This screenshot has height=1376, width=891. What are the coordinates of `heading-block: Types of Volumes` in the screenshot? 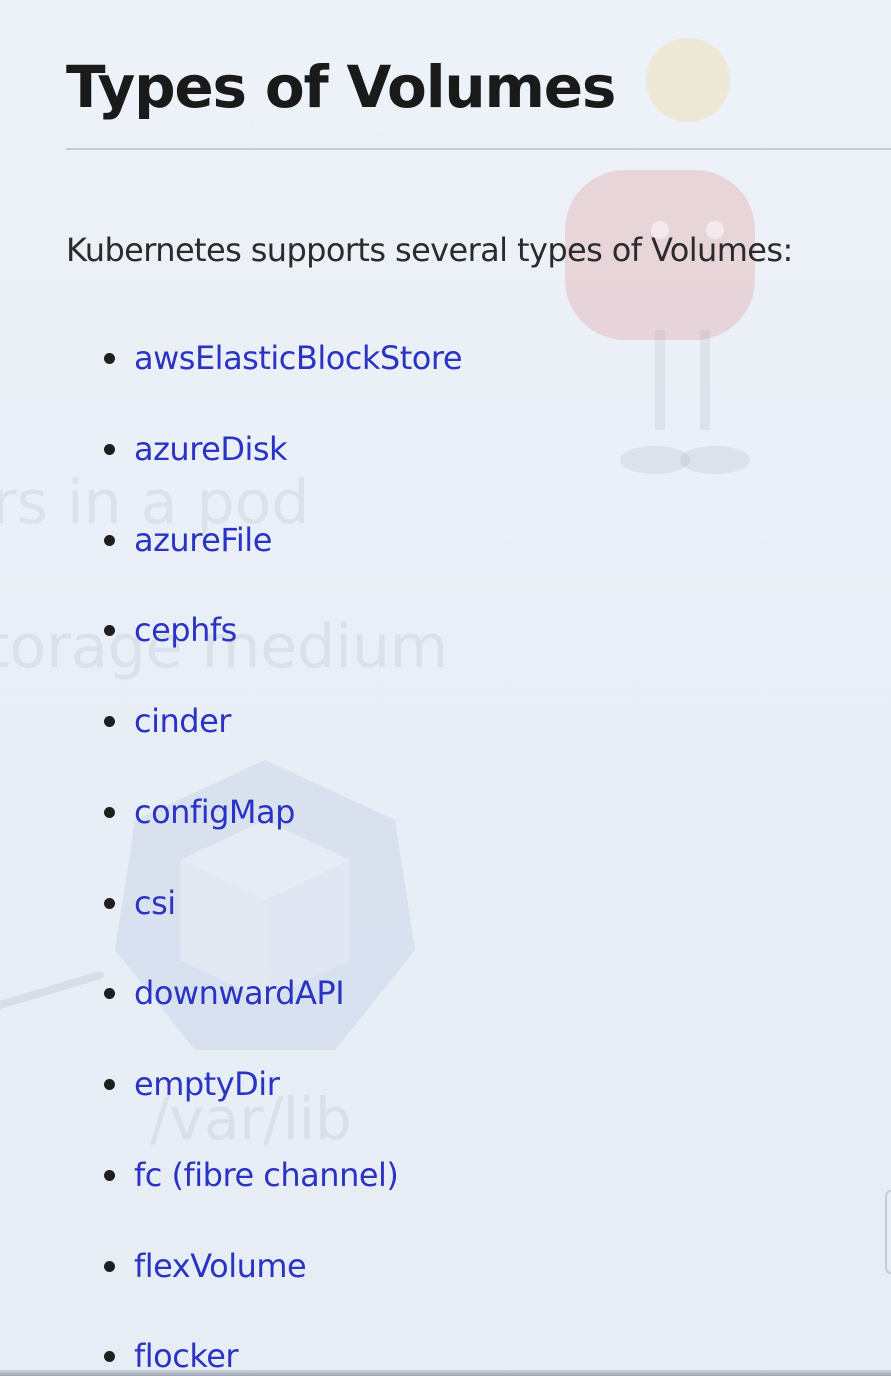 It's located at (478, 87).